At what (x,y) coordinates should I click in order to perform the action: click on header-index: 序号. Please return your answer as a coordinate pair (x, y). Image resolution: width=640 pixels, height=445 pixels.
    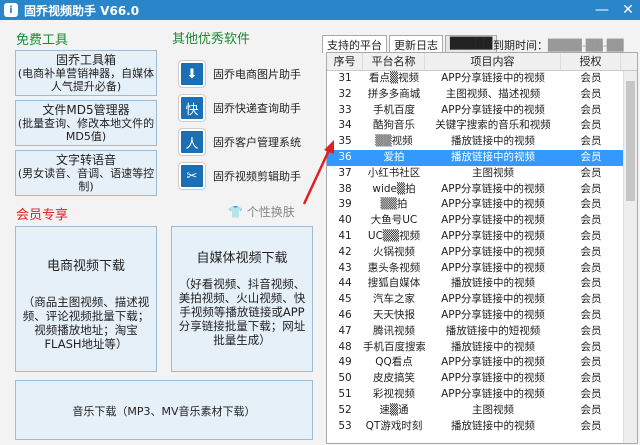
    Looking at the image, I should click on (345, 61).